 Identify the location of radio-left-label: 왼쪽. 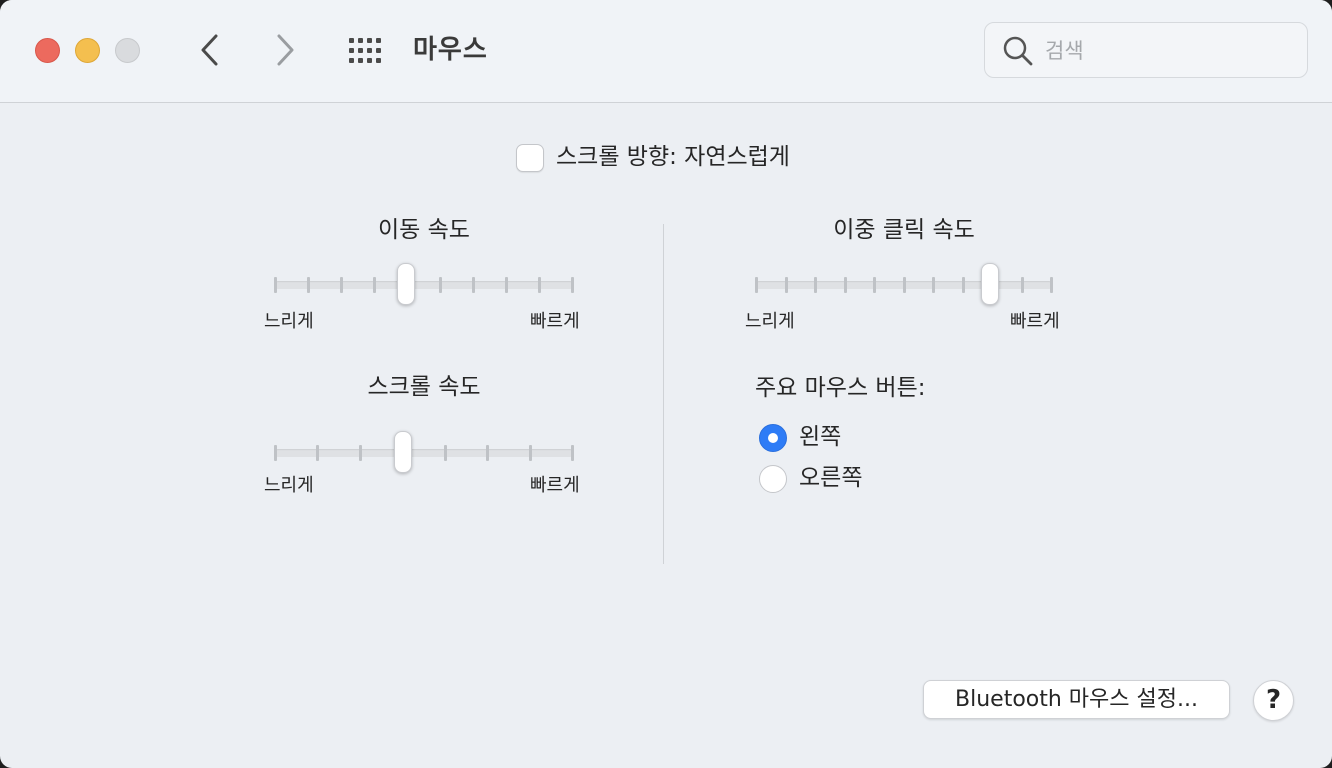
(820, 437).